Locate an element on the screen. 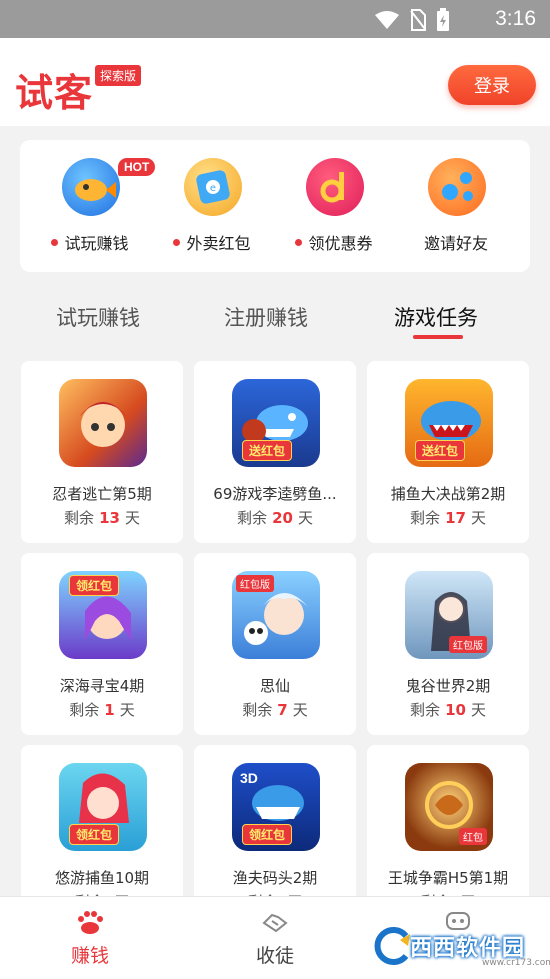 This screenshot has width=550, height=979. game-name: 悠游捕鱼10期 is located at coordinates (102, 878).